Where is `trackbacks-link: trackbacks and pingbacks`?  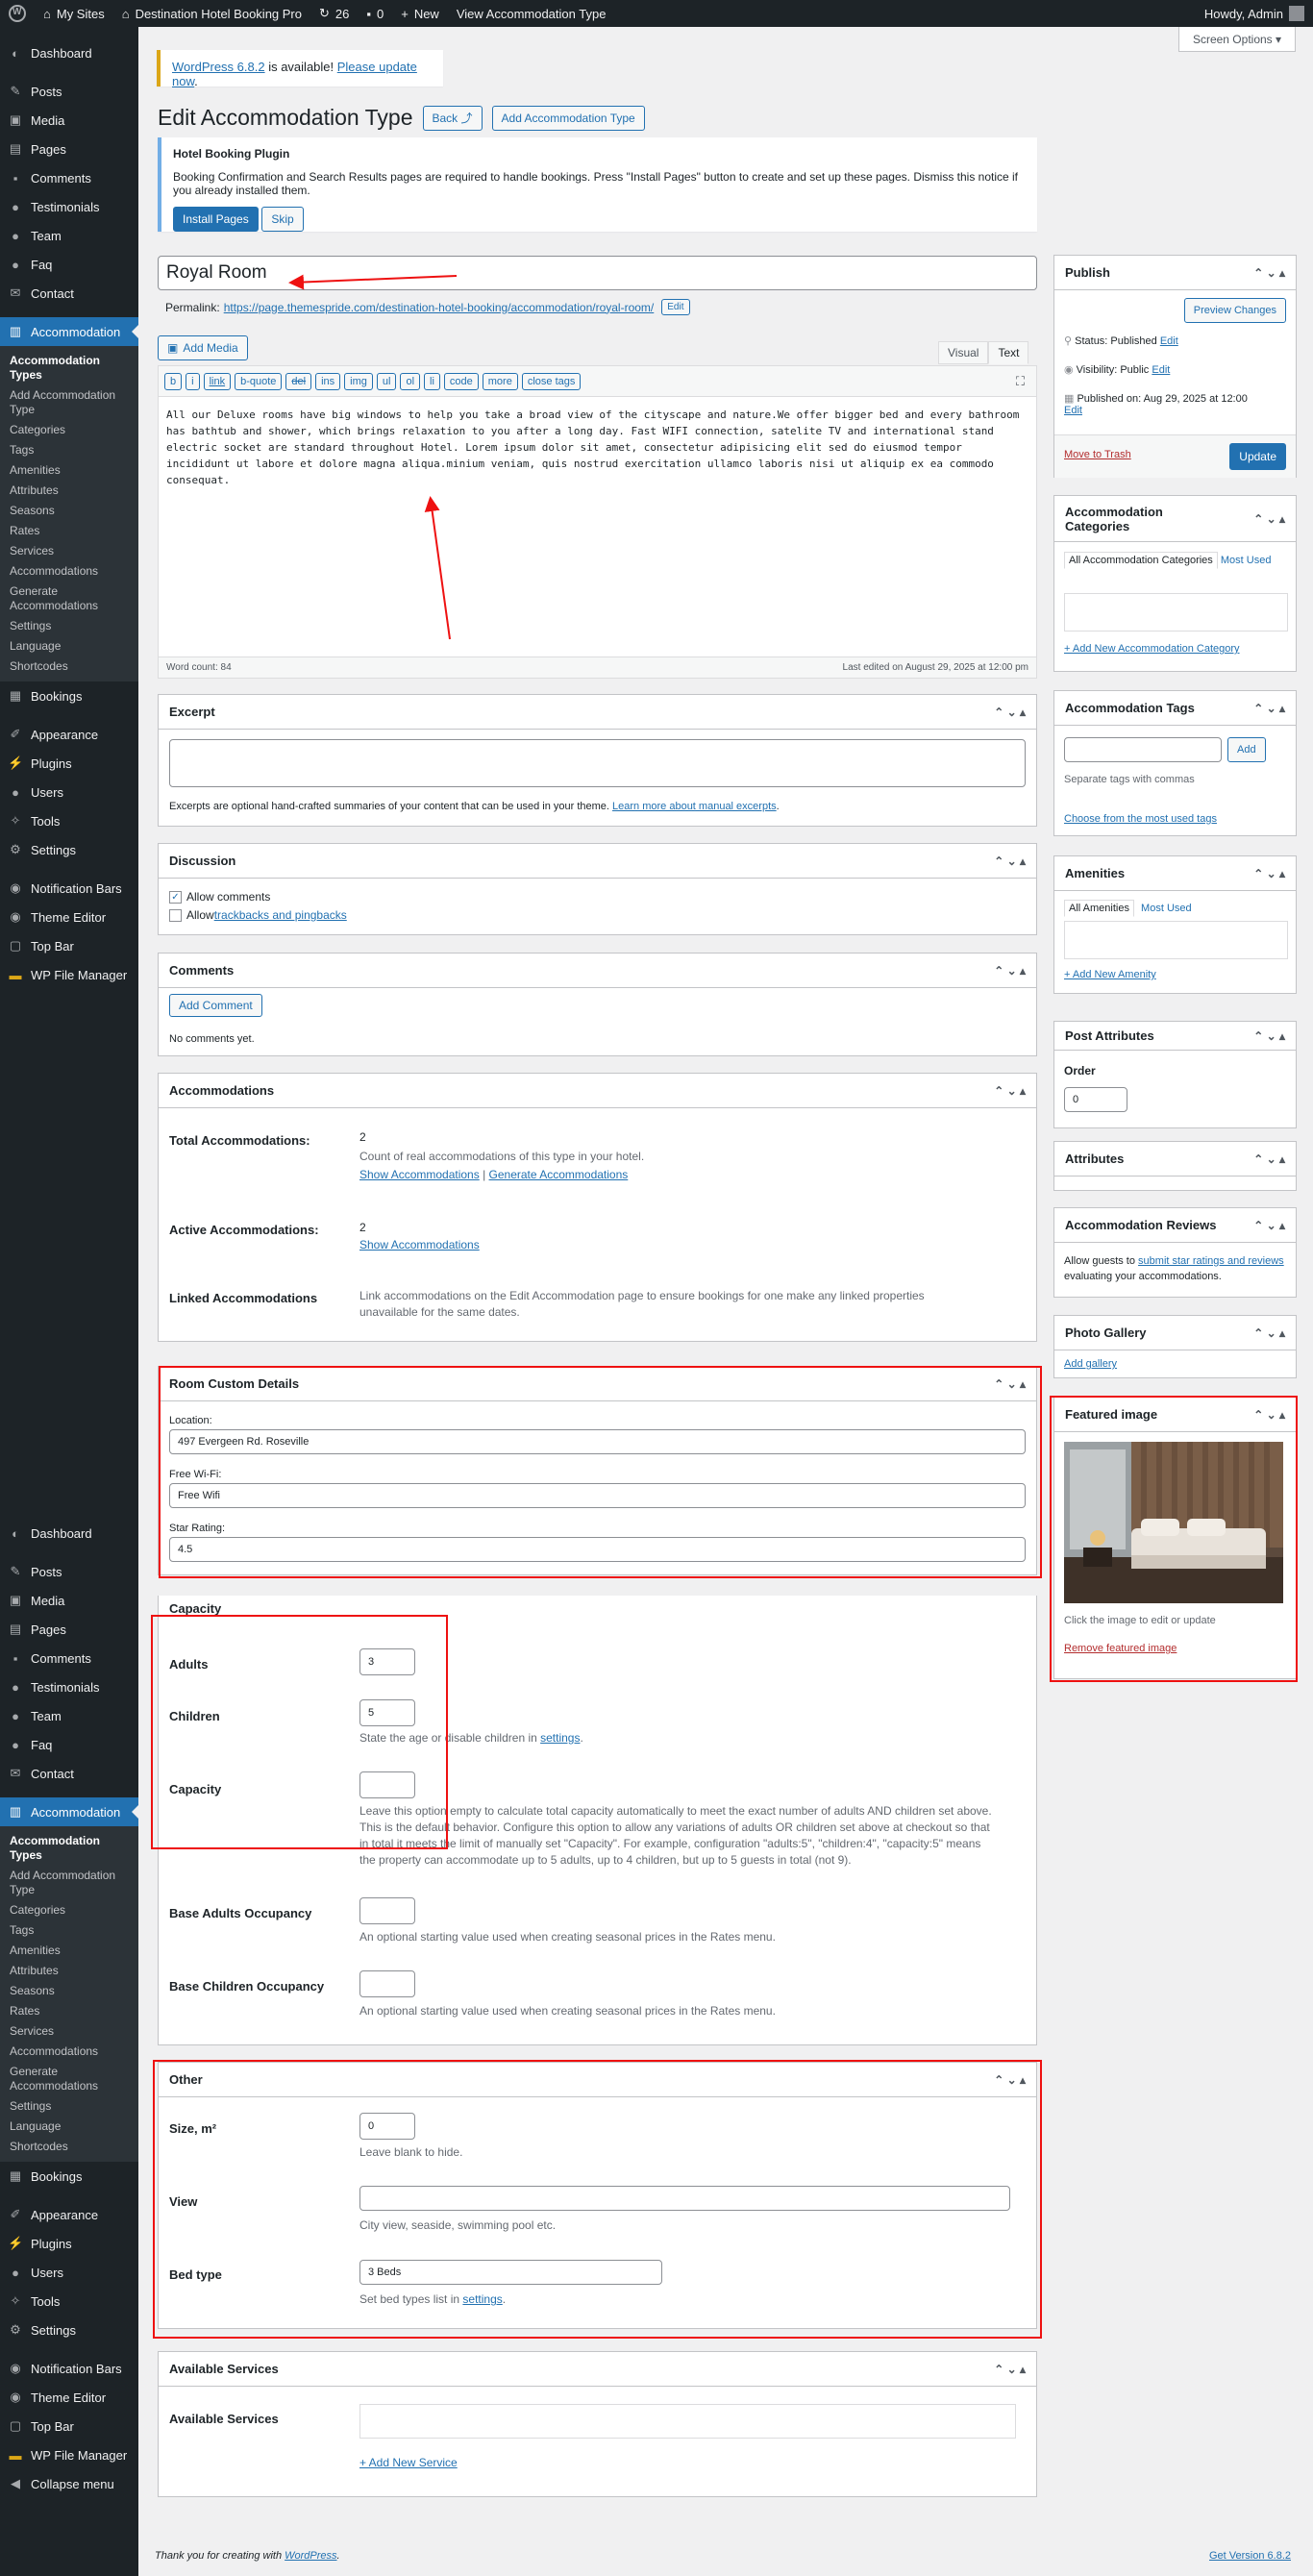
trackbacks-link: trackbacks and pingbacks is located at coordinates (280, 915).